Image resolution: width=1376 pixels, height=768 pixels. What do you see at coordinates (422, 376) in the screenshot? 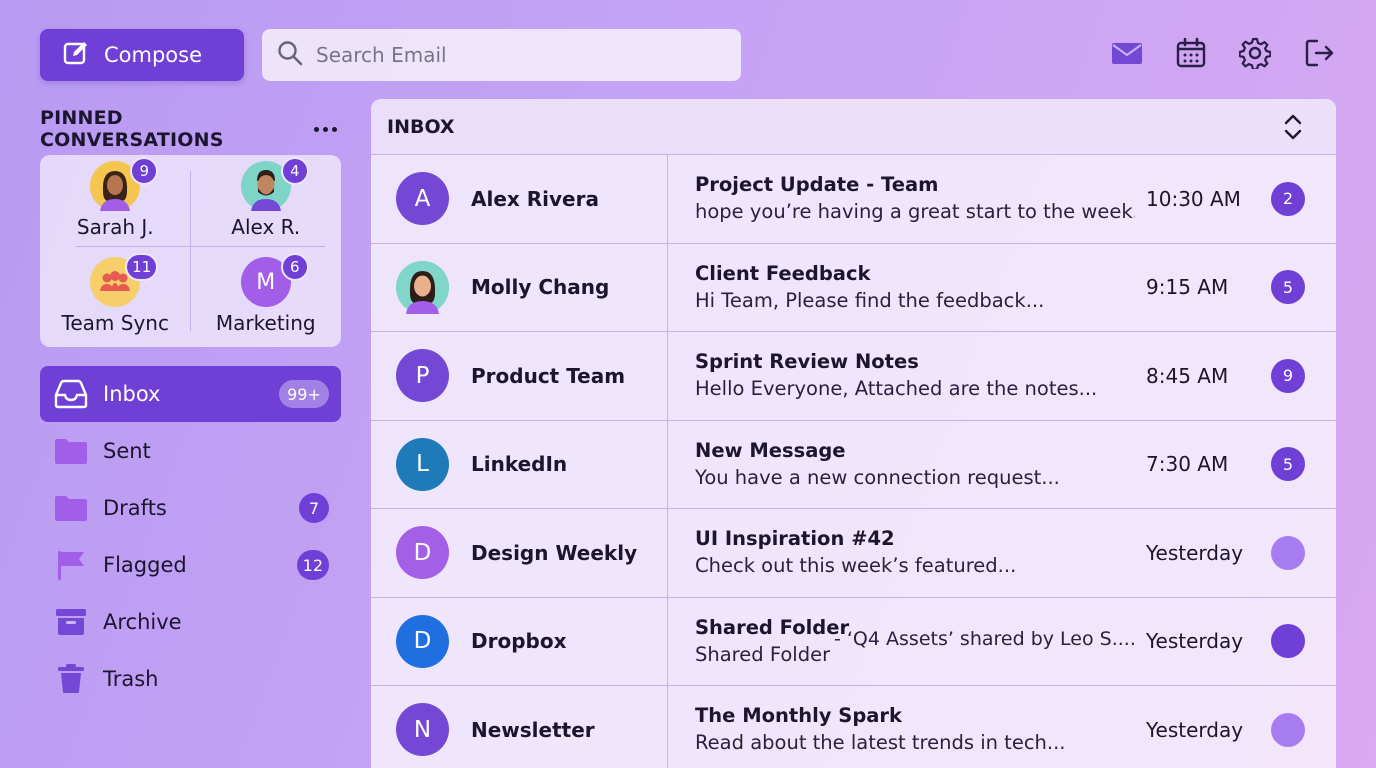
I see `sender-avatar: P` at bounding box center [422, 376].